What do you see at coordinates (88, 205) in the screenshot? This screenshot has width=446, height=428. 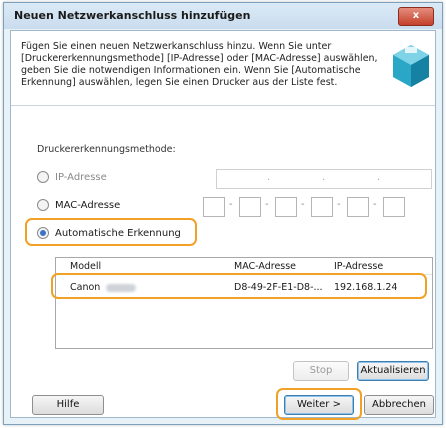 I see `radio-label: MAC-Adresse` at bounding box center [88, 205].